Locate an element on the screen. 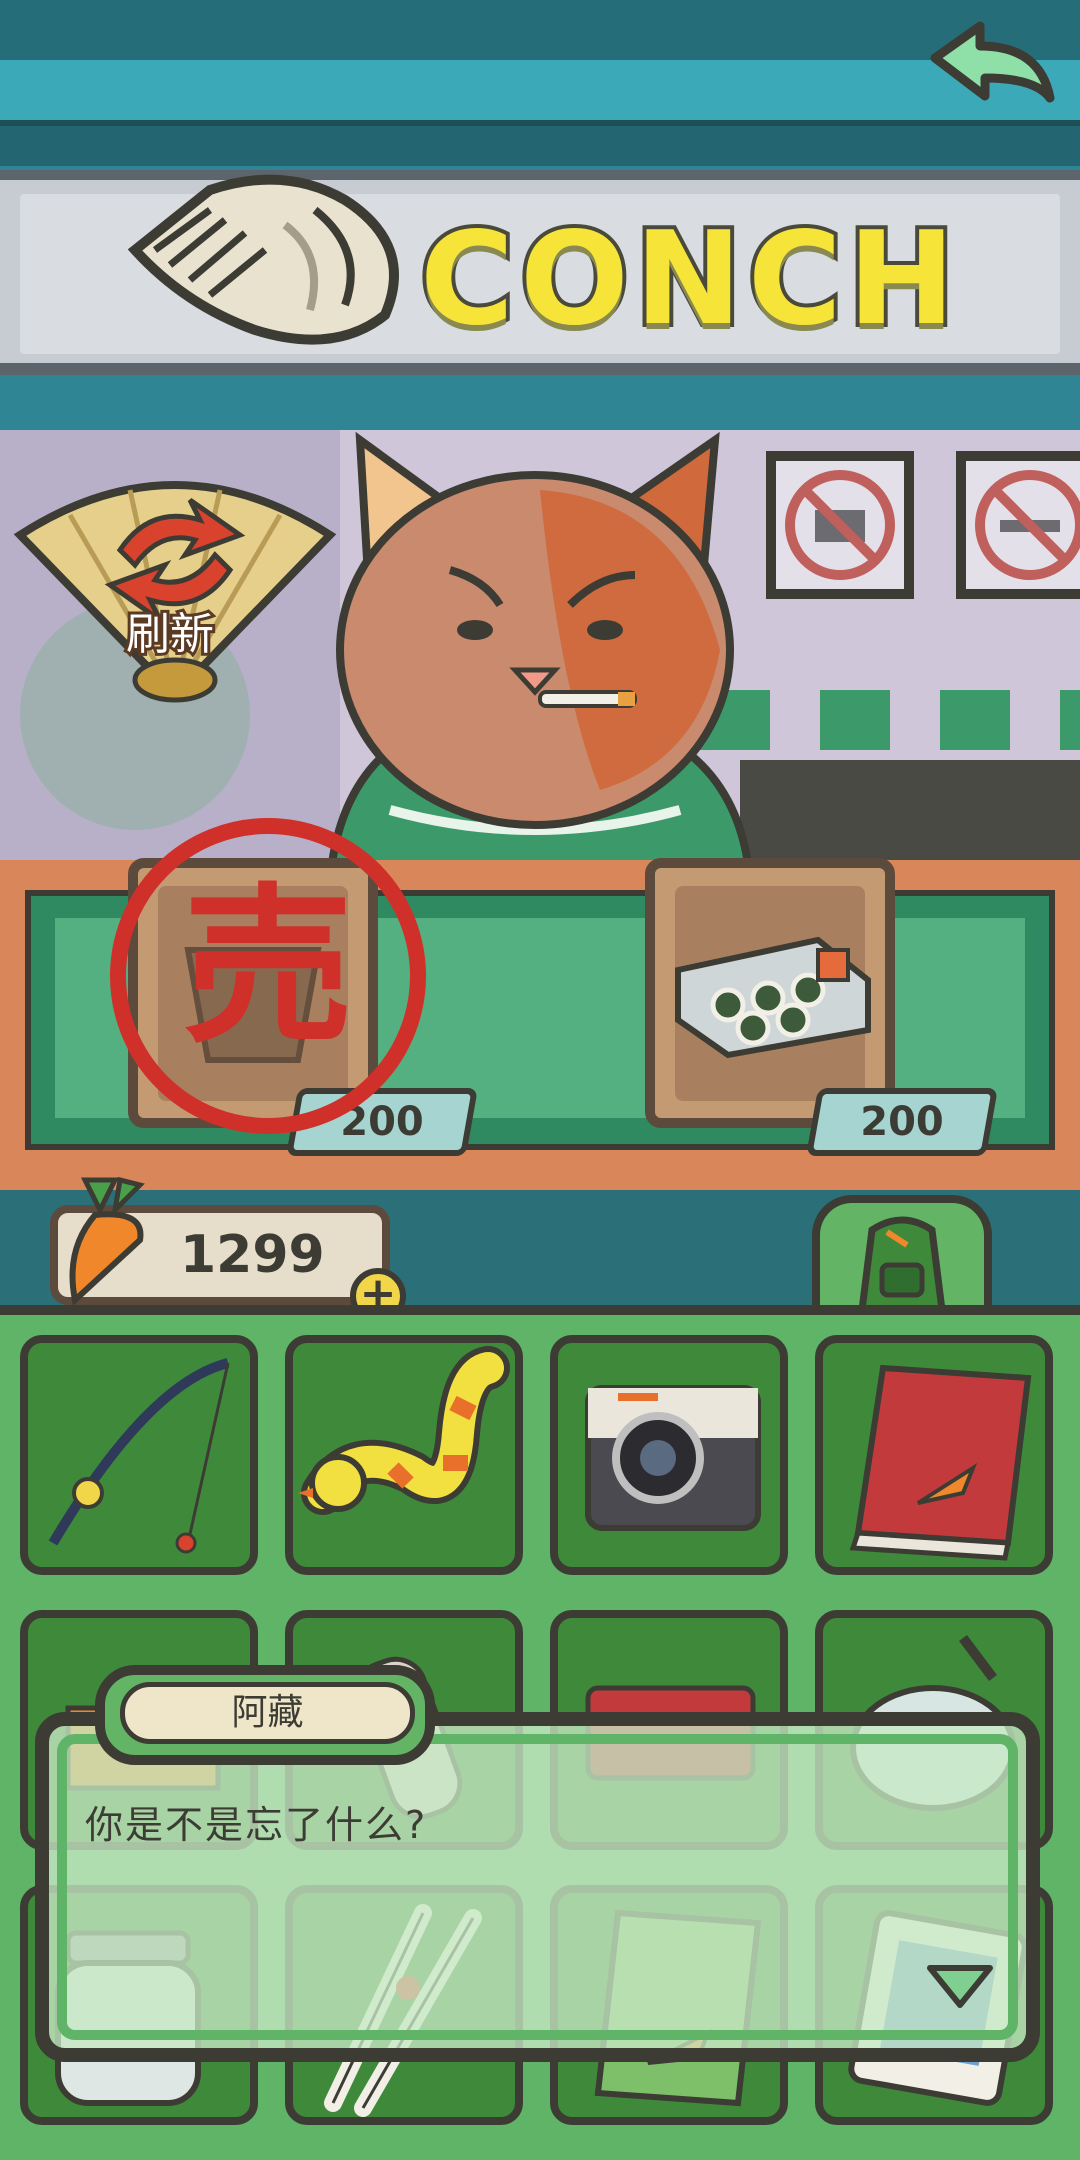 The width and height of the screenshot is (1080, 2160). duck-swim-ring-icon is located at coordinates (404, 1430).